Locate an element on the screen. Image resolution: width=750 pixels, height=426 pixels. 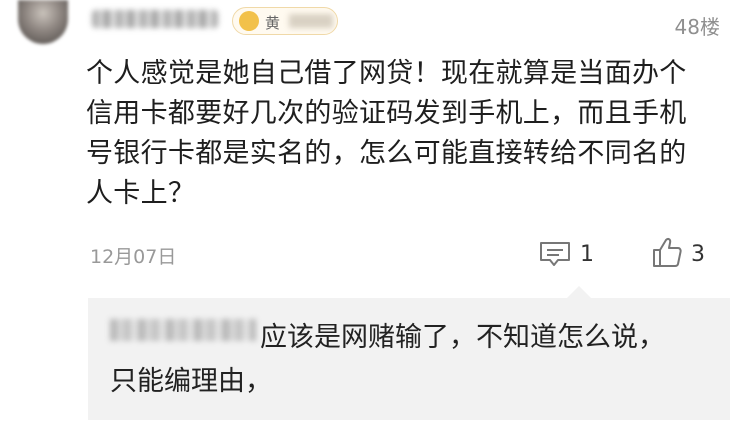
comment-line: 信用卡都要好几次的验证码发到手机上，而且手机 is located at coordinates (386, 113).